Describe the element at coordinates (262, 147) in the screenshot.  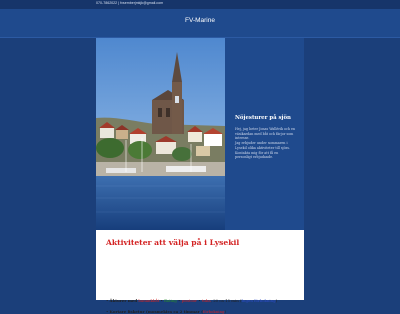
I see `hero-line: Lysekil olika aktiviteter till sjöss.` at that location.